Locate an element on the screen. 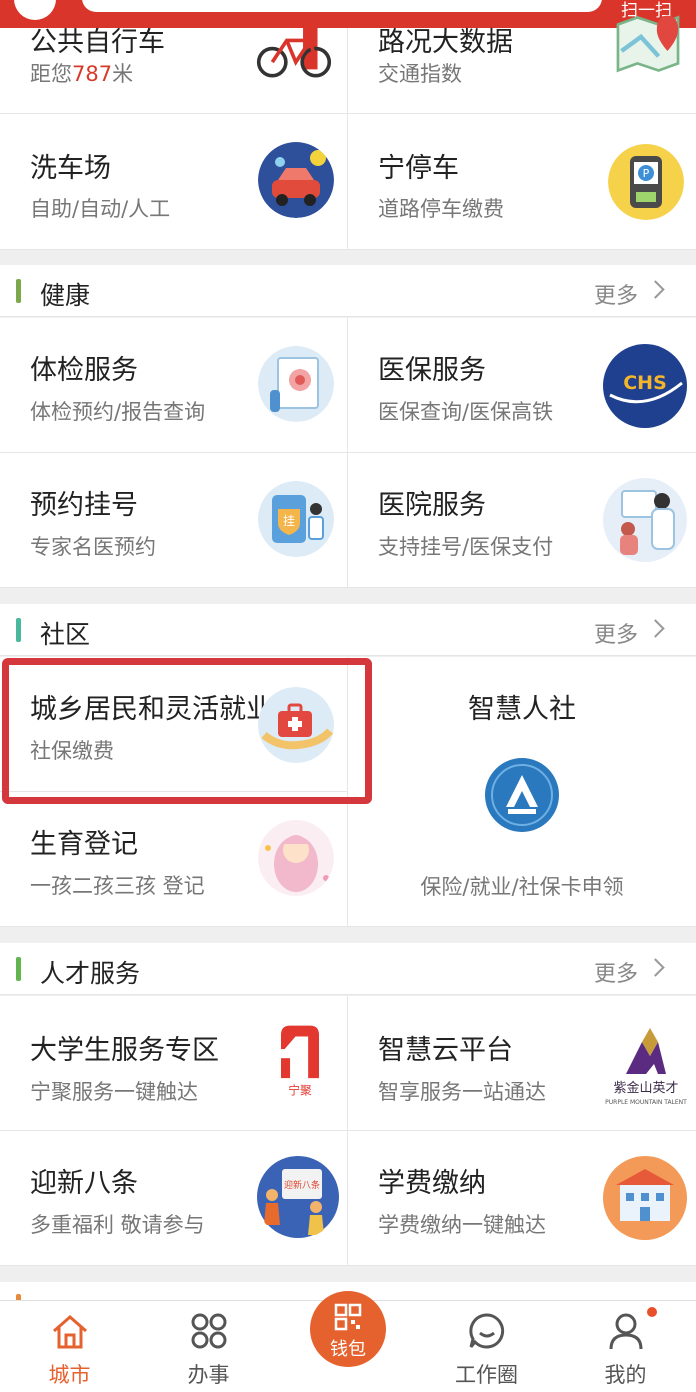 This screenshot has height=1392, width=696. chat-icon is located at coordinates (487, 1331).